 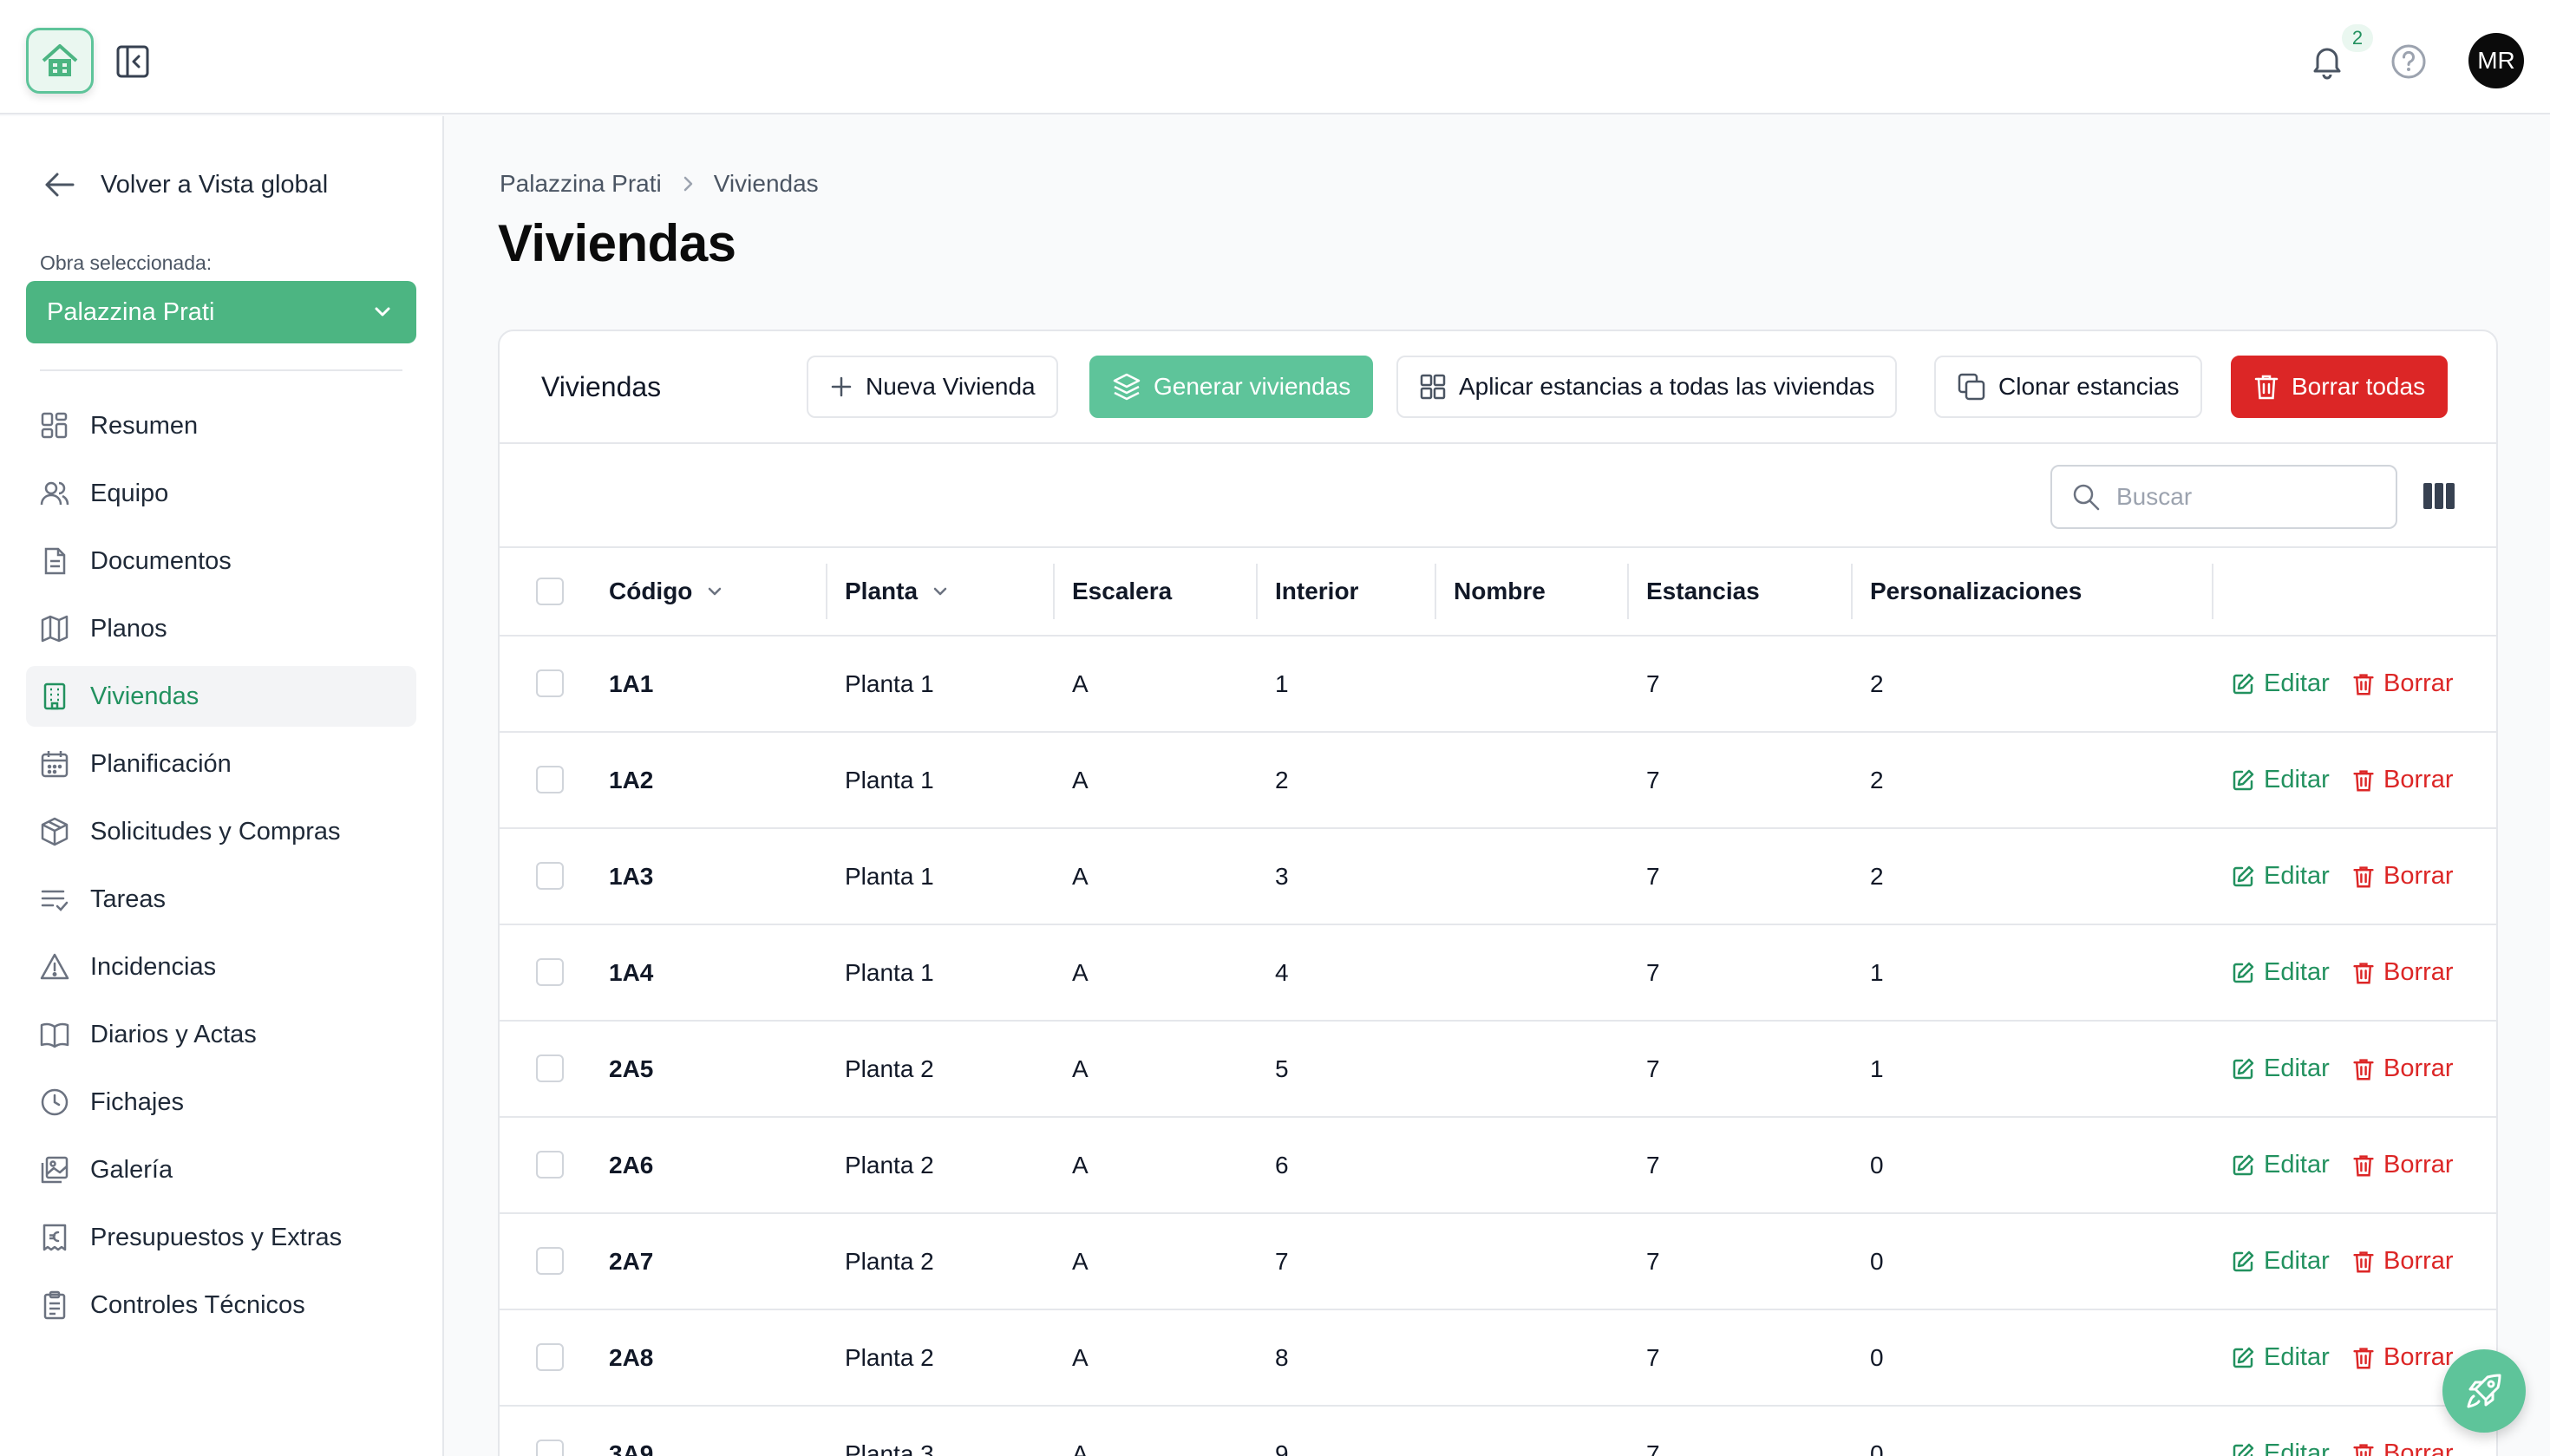 I want to click on notifications-button, so click(x=2327, y=62).